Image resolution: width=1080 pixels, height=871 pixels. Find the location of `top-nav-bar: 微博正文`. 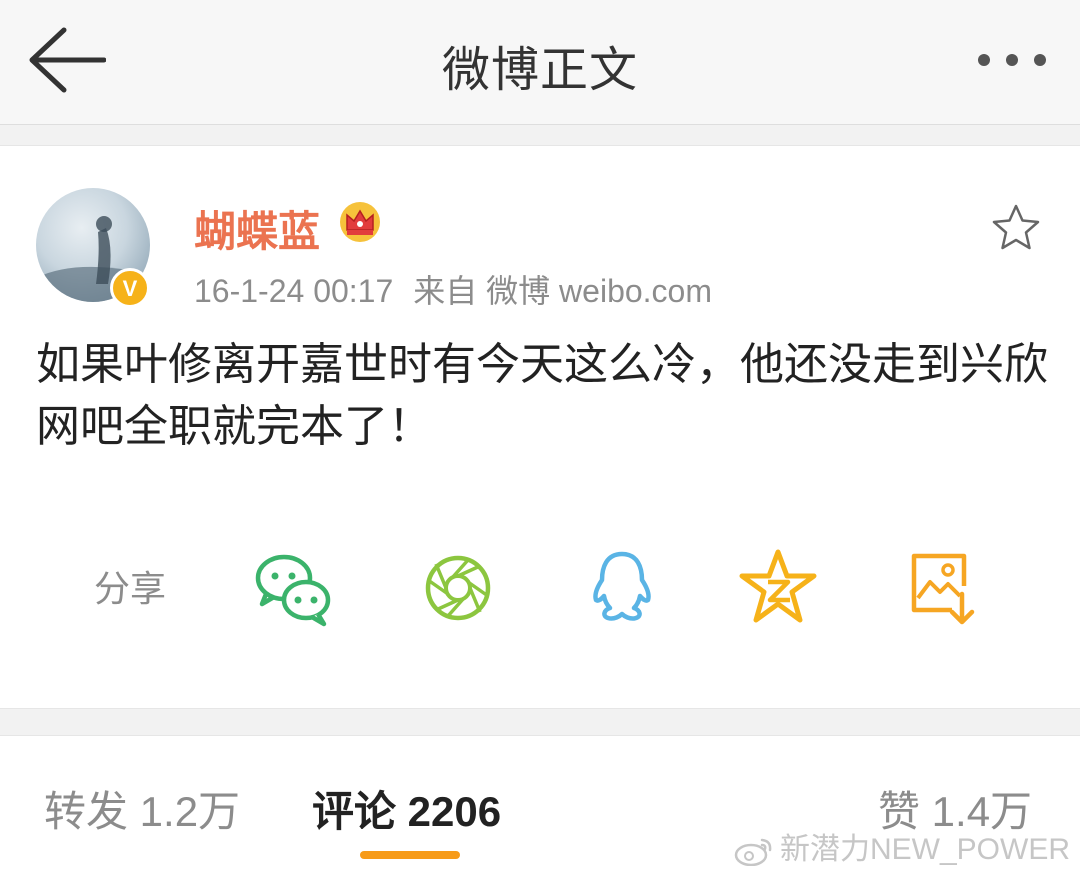

top-nav-bar: 微博正文 is located at coordinates (540, 62).